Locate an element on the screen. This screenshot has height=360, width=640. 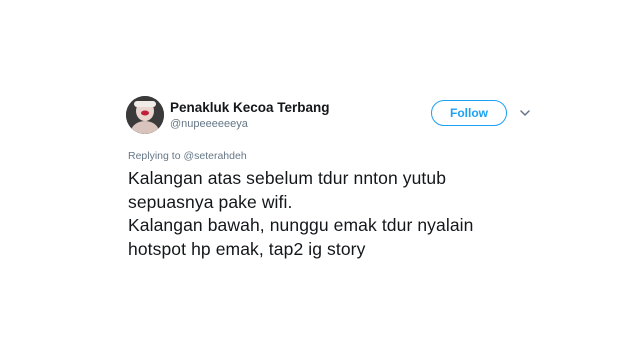
display-name: Penakluk Kecoa Terbang is located at coordinates (250, 107).